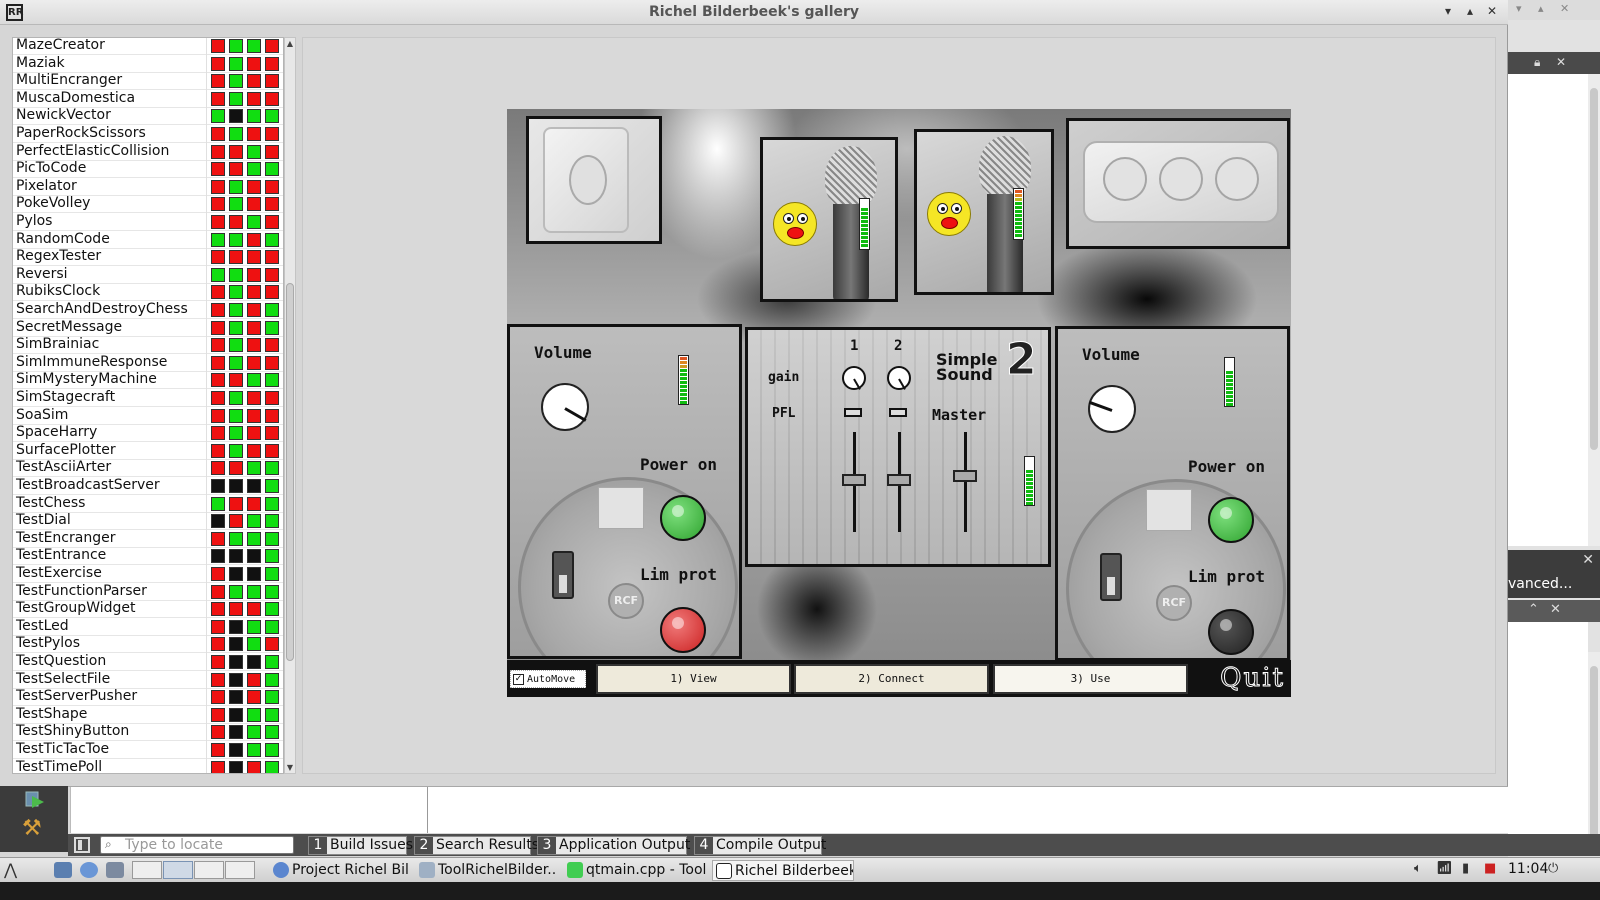  Describe the element at coordinates (1418, 868) in the screenshot. I see `volume-icon: 🔈︎` at that location.